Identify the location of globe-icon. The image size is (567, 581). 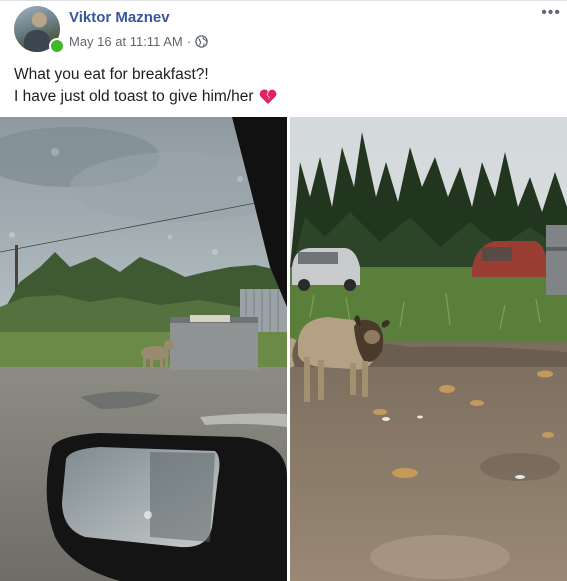
(201, 41).